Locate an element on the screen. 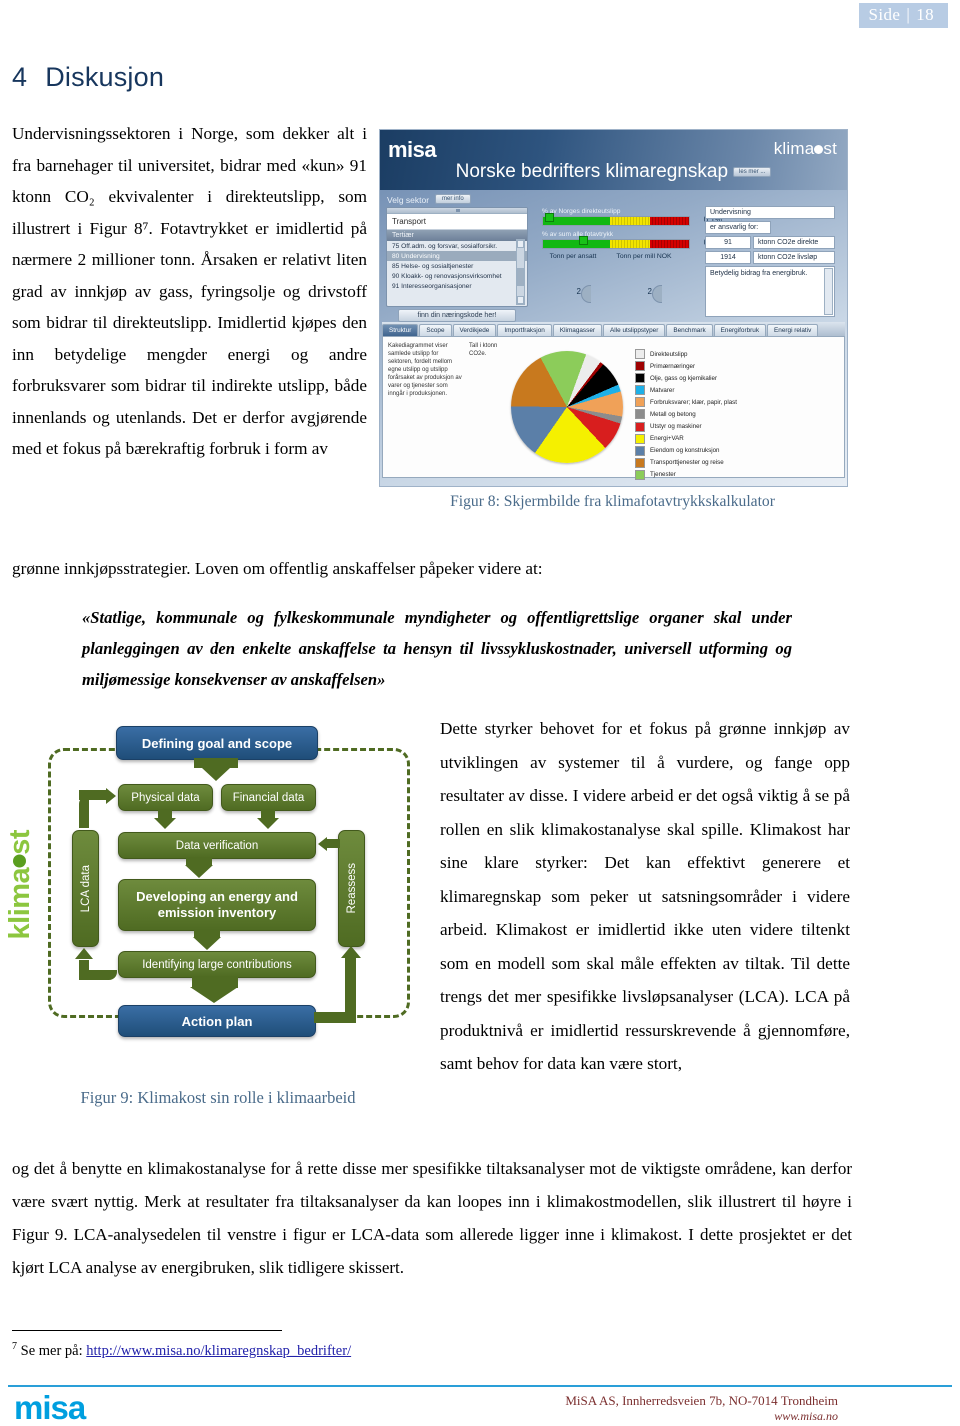 The width and height of the screenshot is (960, 1426). inventory-line-1: Developing an energy and is located at coordinates (217, 896).